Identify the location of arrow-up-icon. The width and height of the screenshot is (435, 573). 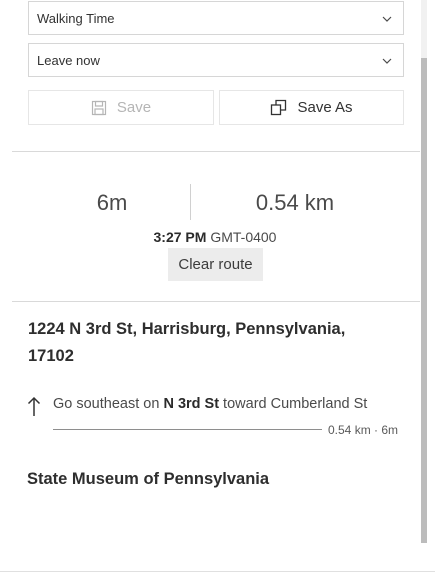
(34, 406).